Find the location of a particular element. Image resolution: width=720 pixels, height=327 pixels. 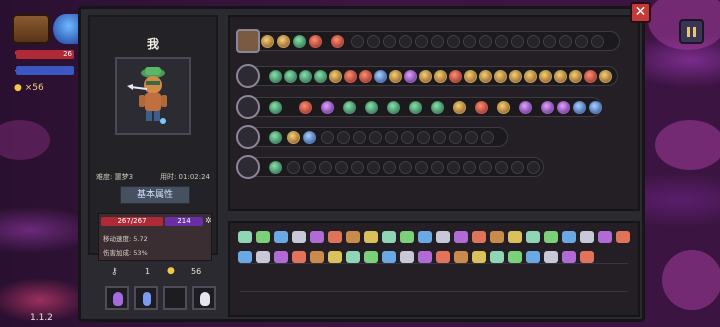

potion-slot is located at coordinates (117, 298).